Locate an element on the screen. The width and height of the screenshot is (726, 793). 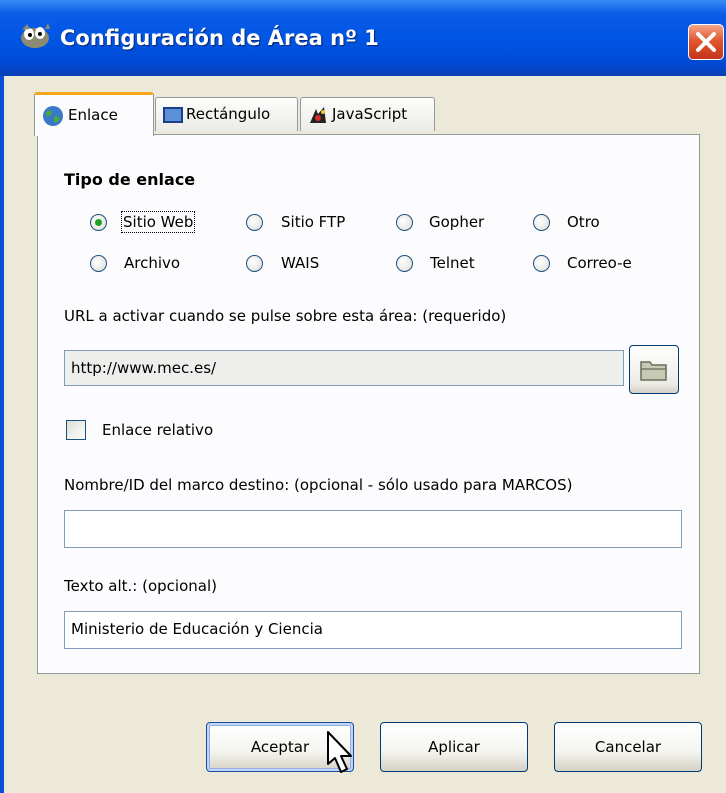
radio-telnet: Telnet is located at coordinates (451, 265).